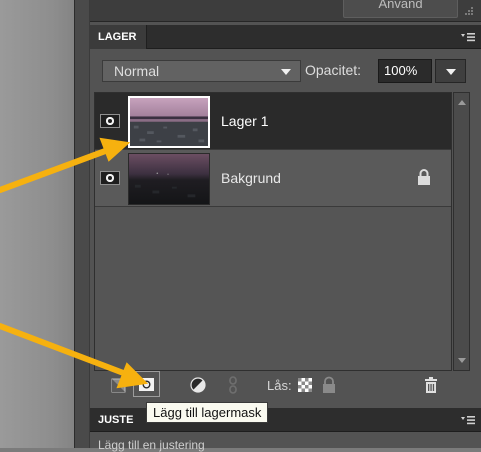 Image resolution: width=481 pixels, height=452 pixels. I want to click on panel-divider, so click(82, 224).